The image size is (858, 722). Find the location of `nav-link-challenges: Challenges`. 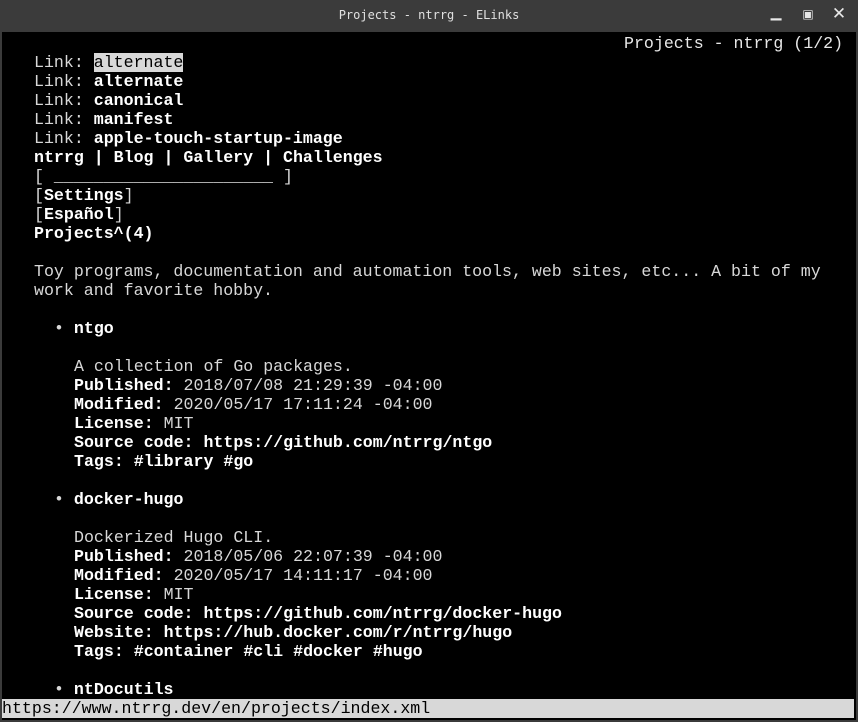

nav-link-challenges: Challenges is located at coordinates (333, 157).